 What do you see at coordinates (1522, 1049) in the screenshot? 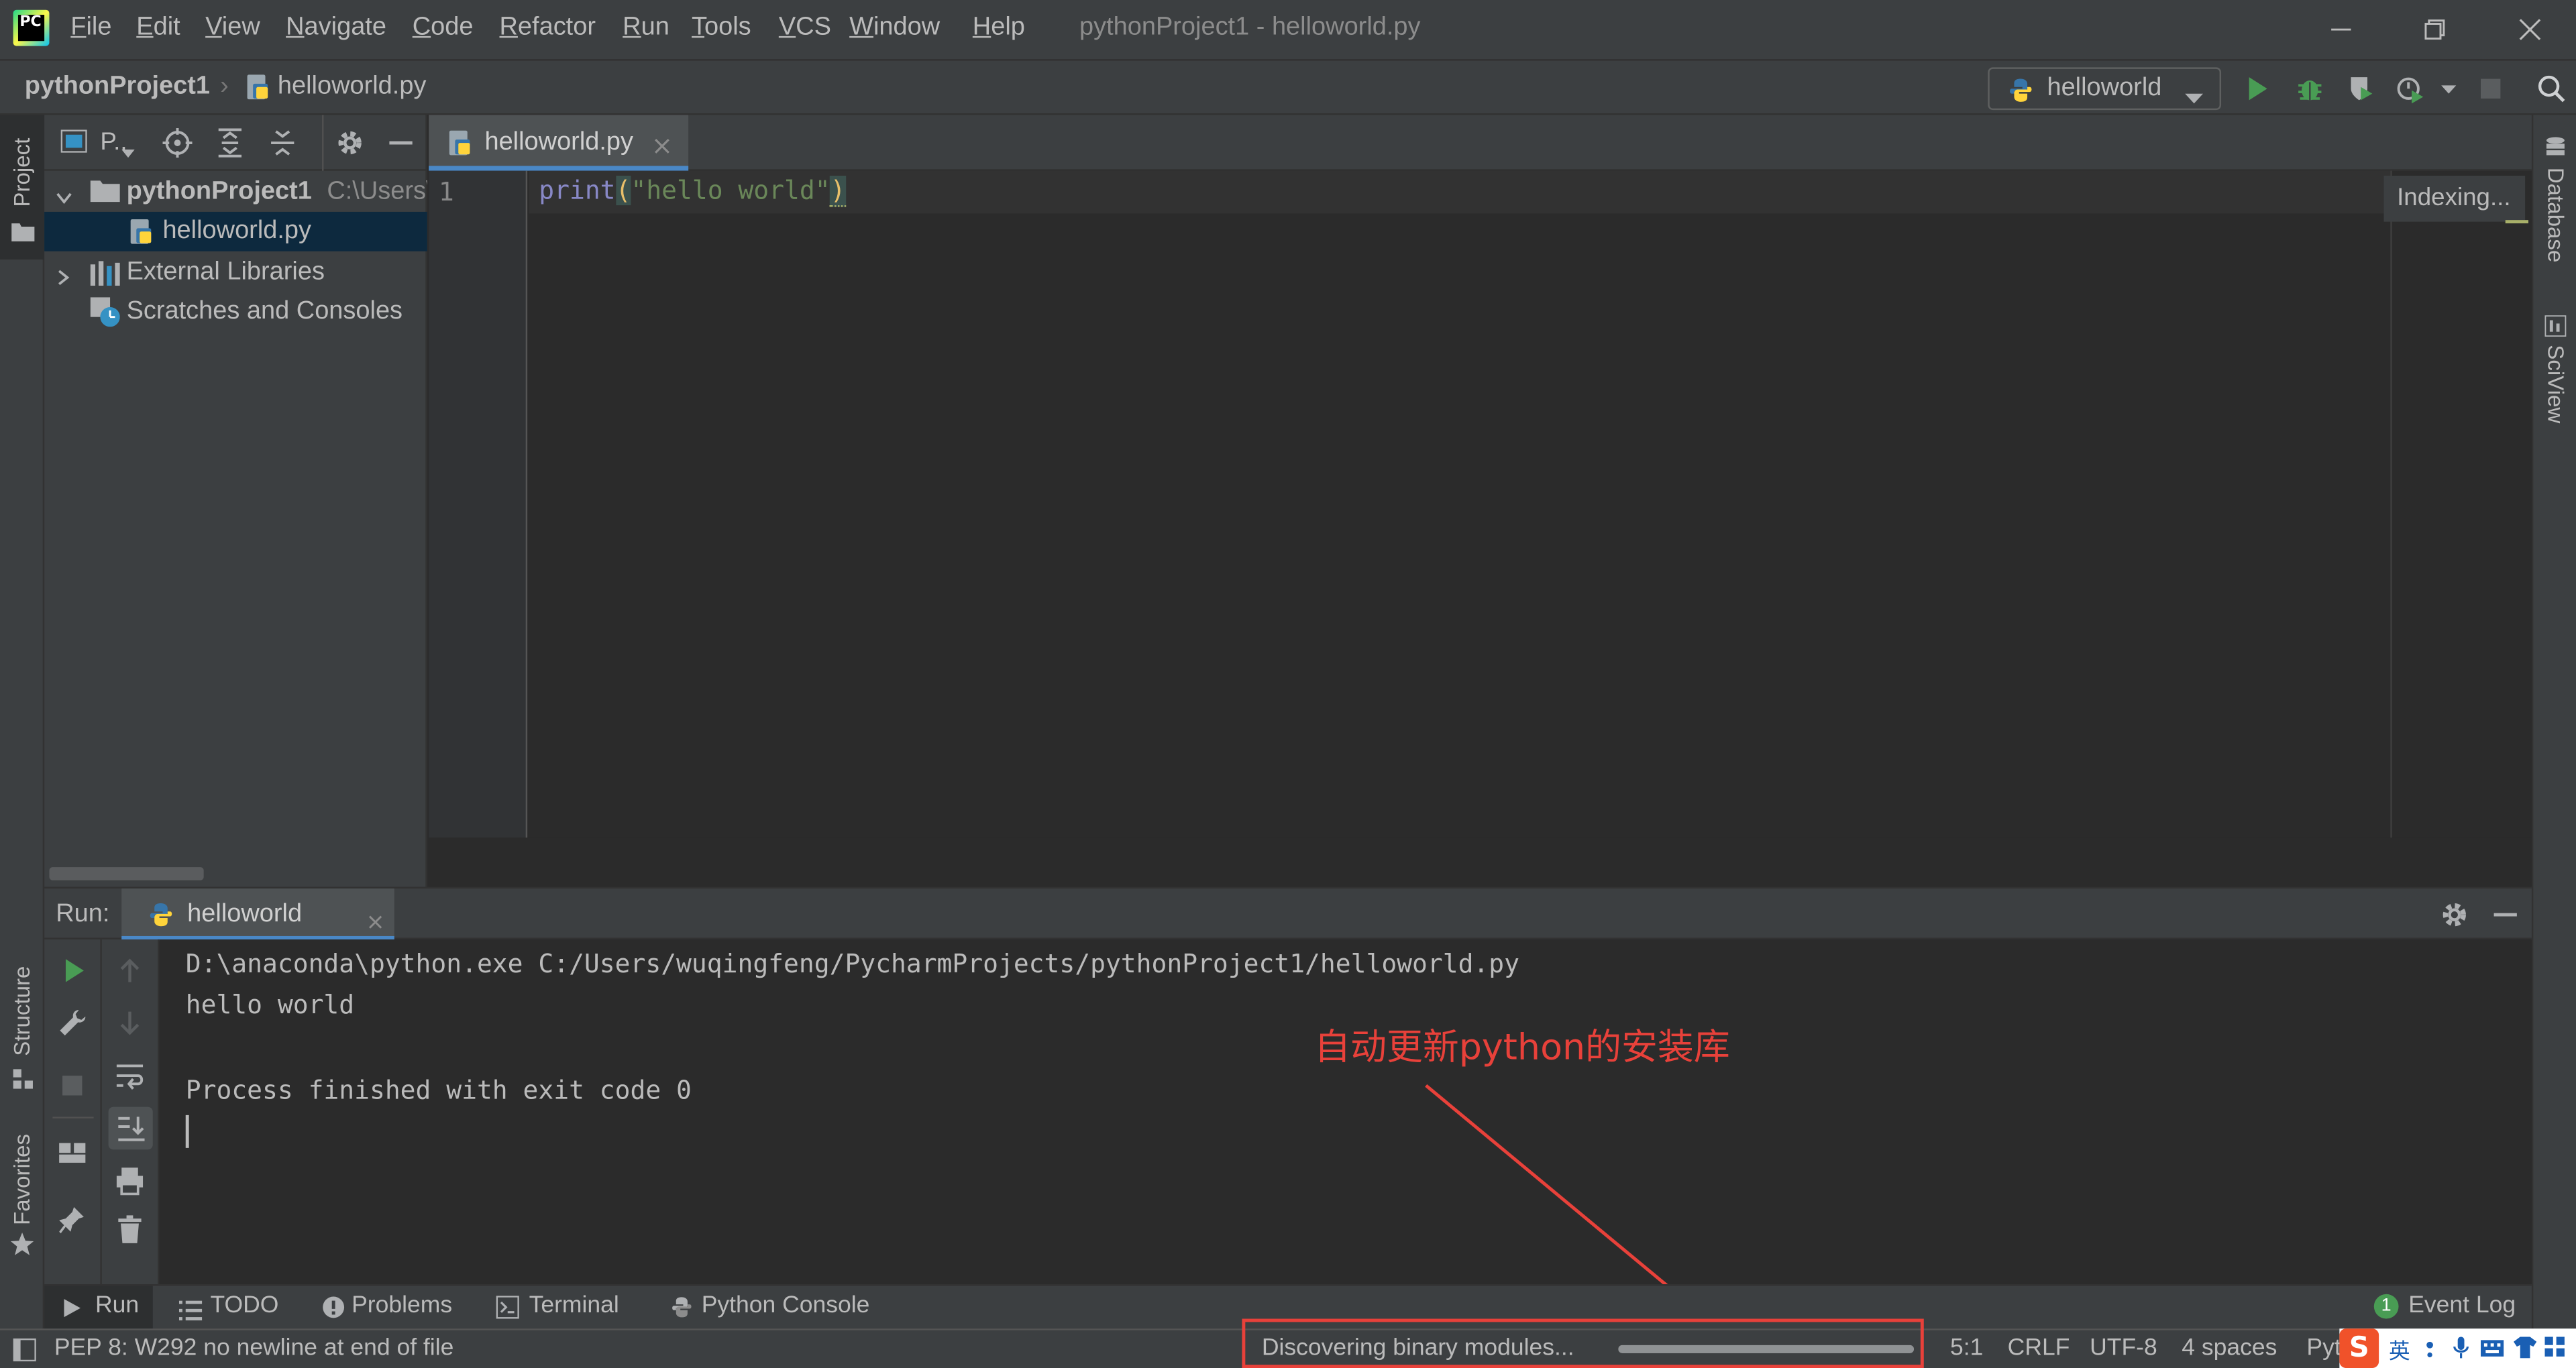
I see `annotation-text: 自动更新python的安装库` at bounding box center [1522, 1049].